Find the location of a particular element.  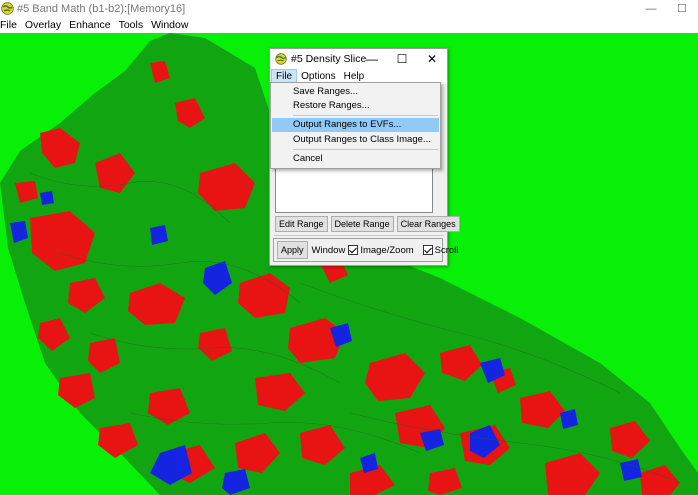

dialog-minimize-button: — is located at coordinates (372, 59).